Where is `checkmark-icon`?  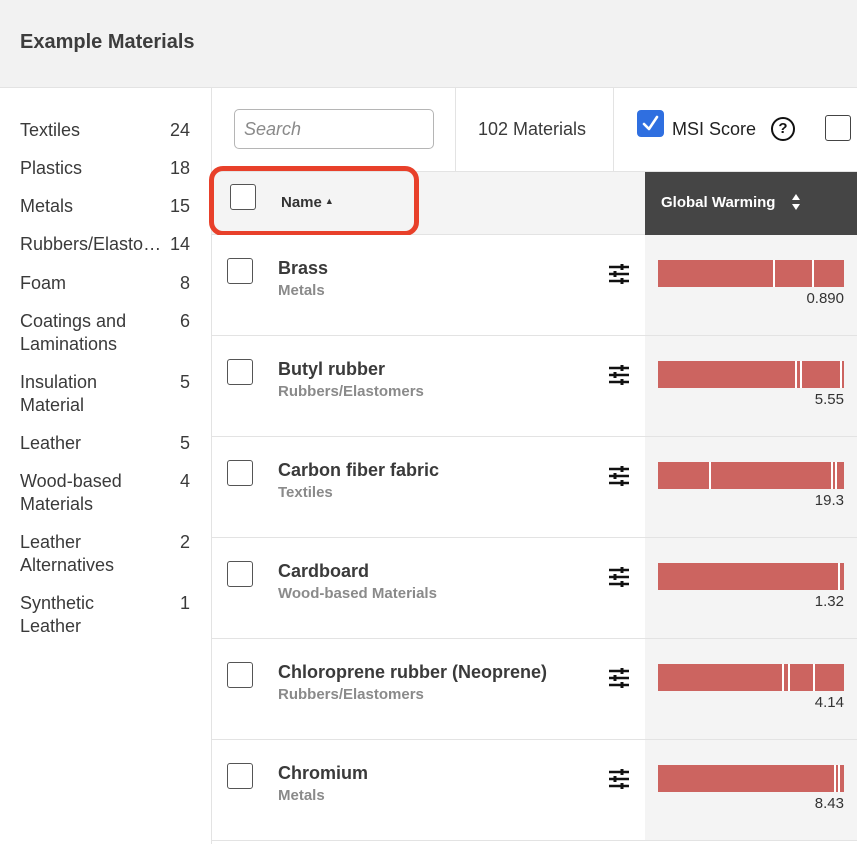 checkmark-icon is located at coordinates (650, 123).